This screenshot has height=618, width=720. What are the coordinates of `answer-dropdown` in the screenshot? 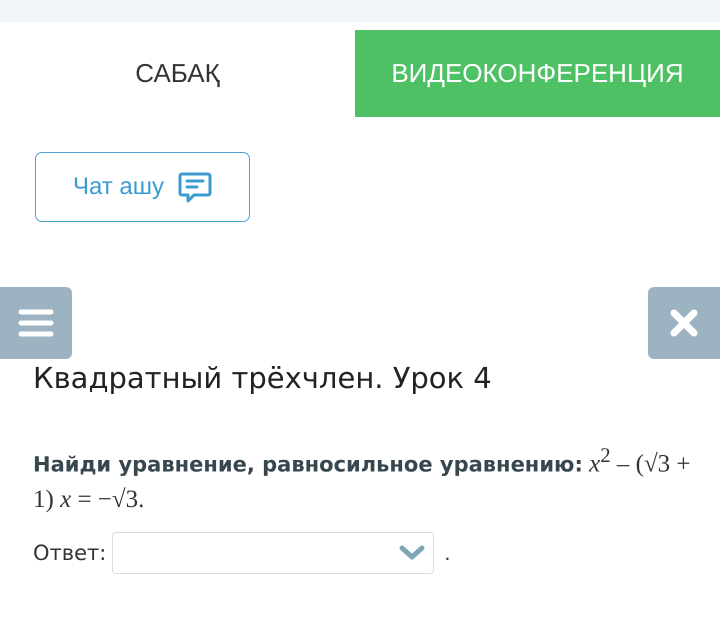 It's located at (273, 553).